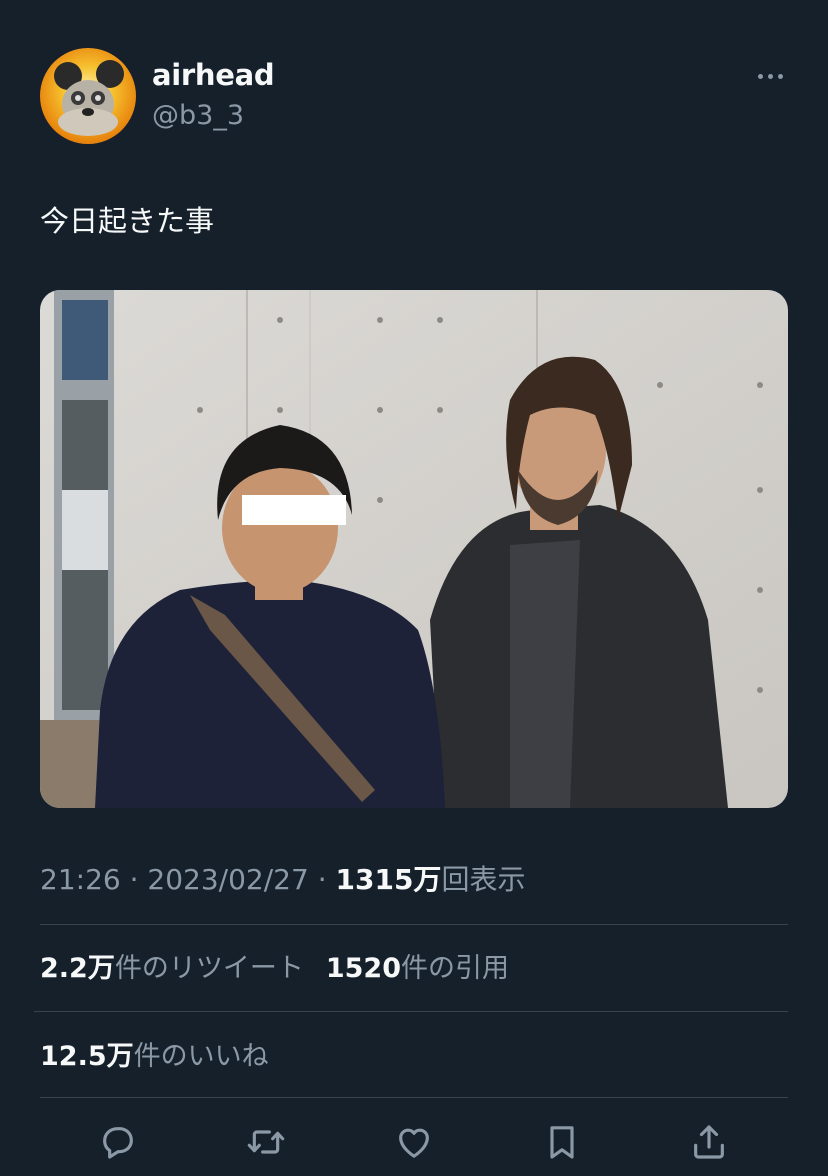  I want to click on retweets-label: 件のリツイート, so click(209, 968).